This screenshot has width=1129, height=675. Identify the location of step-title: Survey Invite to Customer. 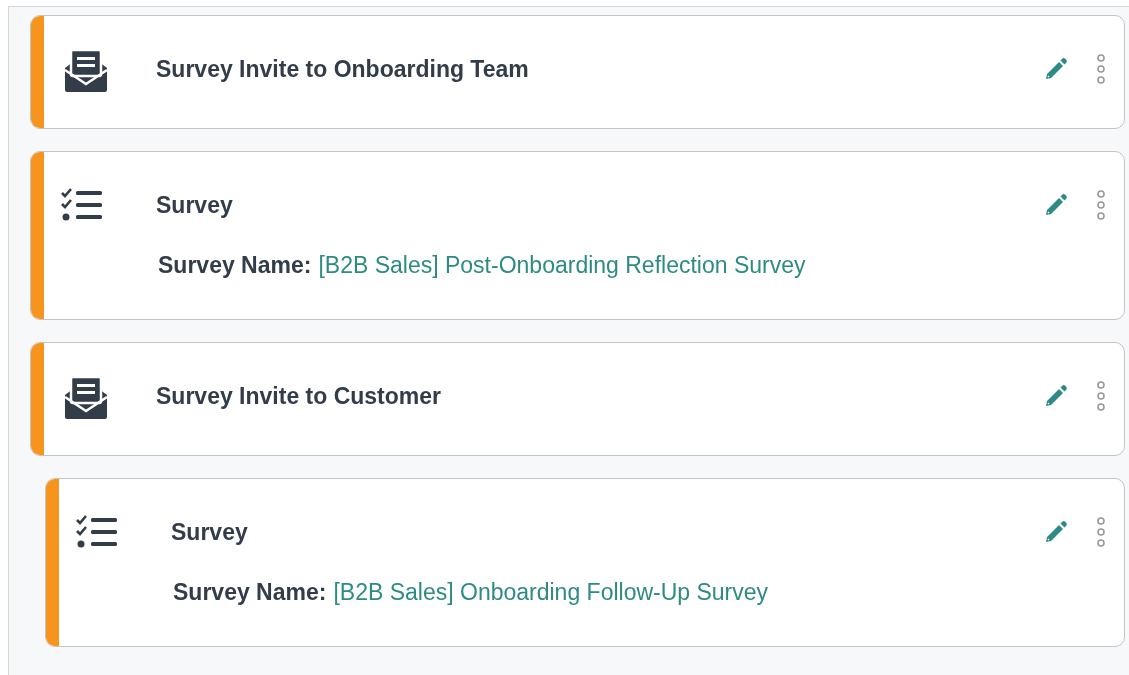
(299, 396).